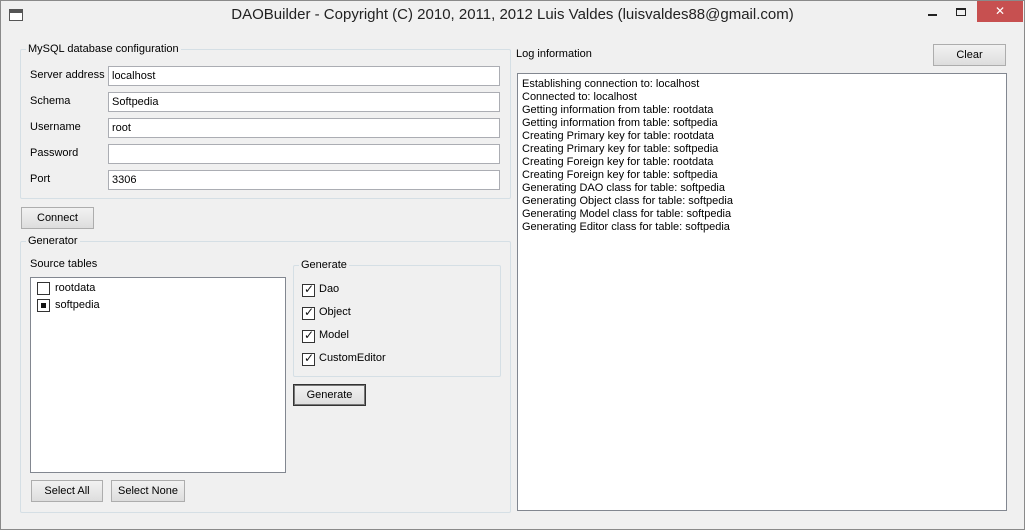 The width and height of the screenshot is (1025, 530). Describe the element at coordinates (969, 55) in the screenshot. I see `clear-button: Clear` at that location.